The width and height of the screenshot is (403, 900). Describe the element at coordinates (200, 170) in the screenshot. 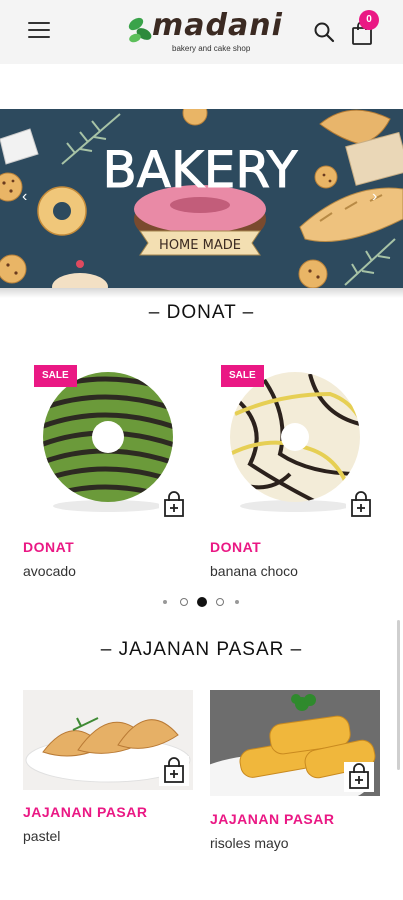

I see `banner-headline: BAKERY` at that location.